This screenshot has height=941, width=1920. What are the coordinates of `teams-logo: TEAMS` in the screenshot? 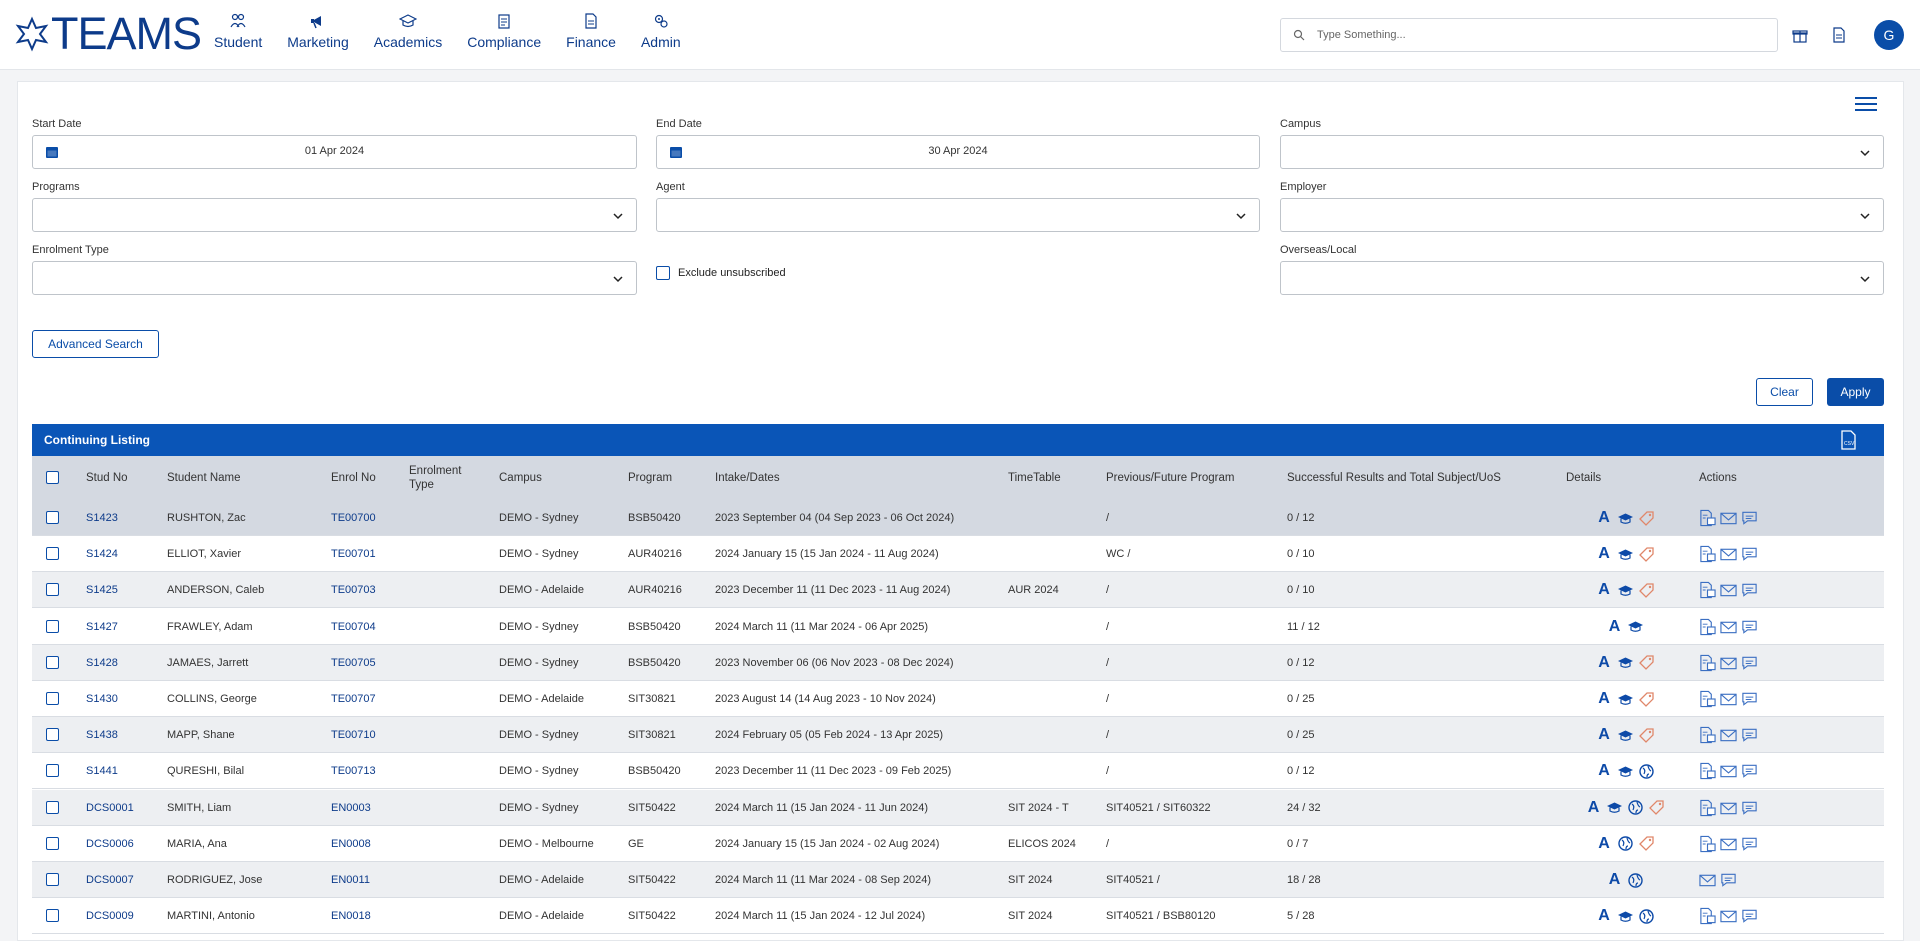 It's located at (108, 33).